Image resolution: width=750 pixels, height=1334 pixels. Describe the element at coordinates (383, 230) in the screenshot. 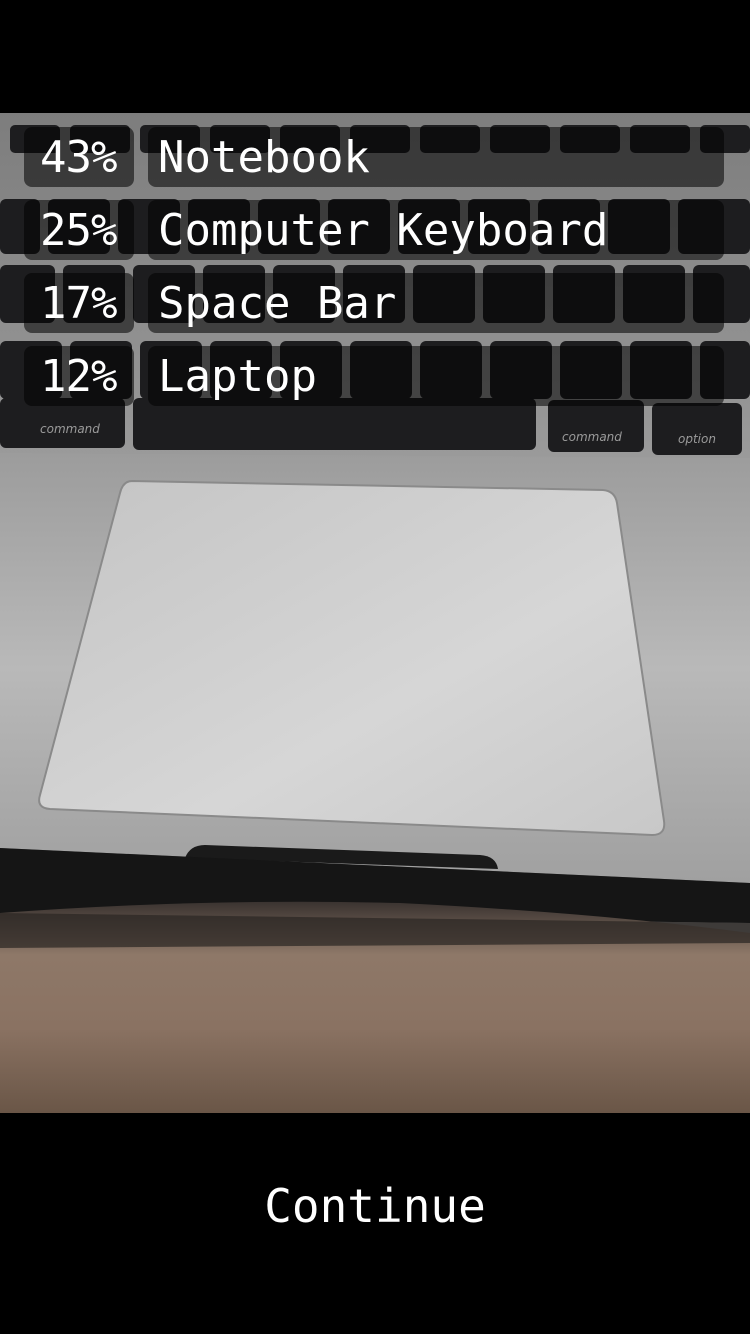

I see `prediction-label: Computer Keyboard` at that location.